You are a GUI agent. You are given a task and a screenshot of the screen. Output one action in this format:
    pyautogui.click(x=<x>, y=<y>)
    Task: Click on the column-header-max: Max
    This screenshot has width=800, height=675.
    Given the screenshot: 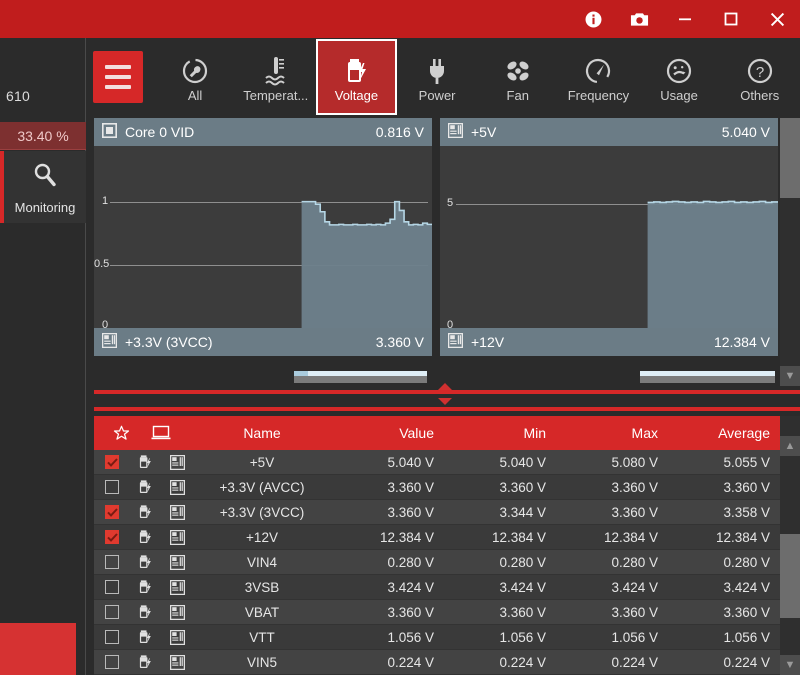 What is the action you would take?
    pyautogui.click(x=612, y=433)
    